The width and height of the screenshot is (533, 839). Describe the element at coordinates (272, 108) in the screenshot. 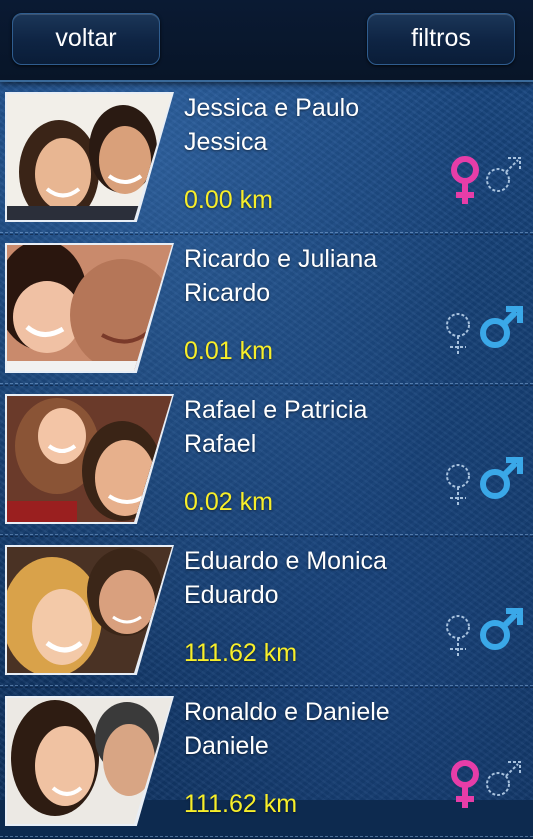

I see `couple-names: Jessica e Paulo` at that location.